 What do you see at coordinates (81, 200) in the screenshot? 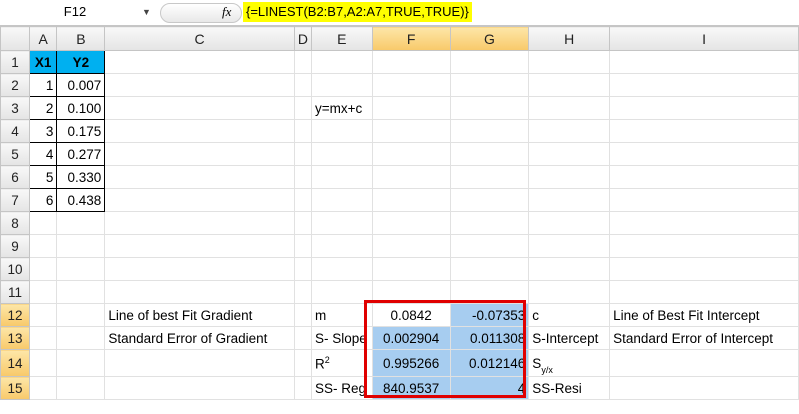
I see `cell-B7: 0.438` at bounding box center [81, 200].